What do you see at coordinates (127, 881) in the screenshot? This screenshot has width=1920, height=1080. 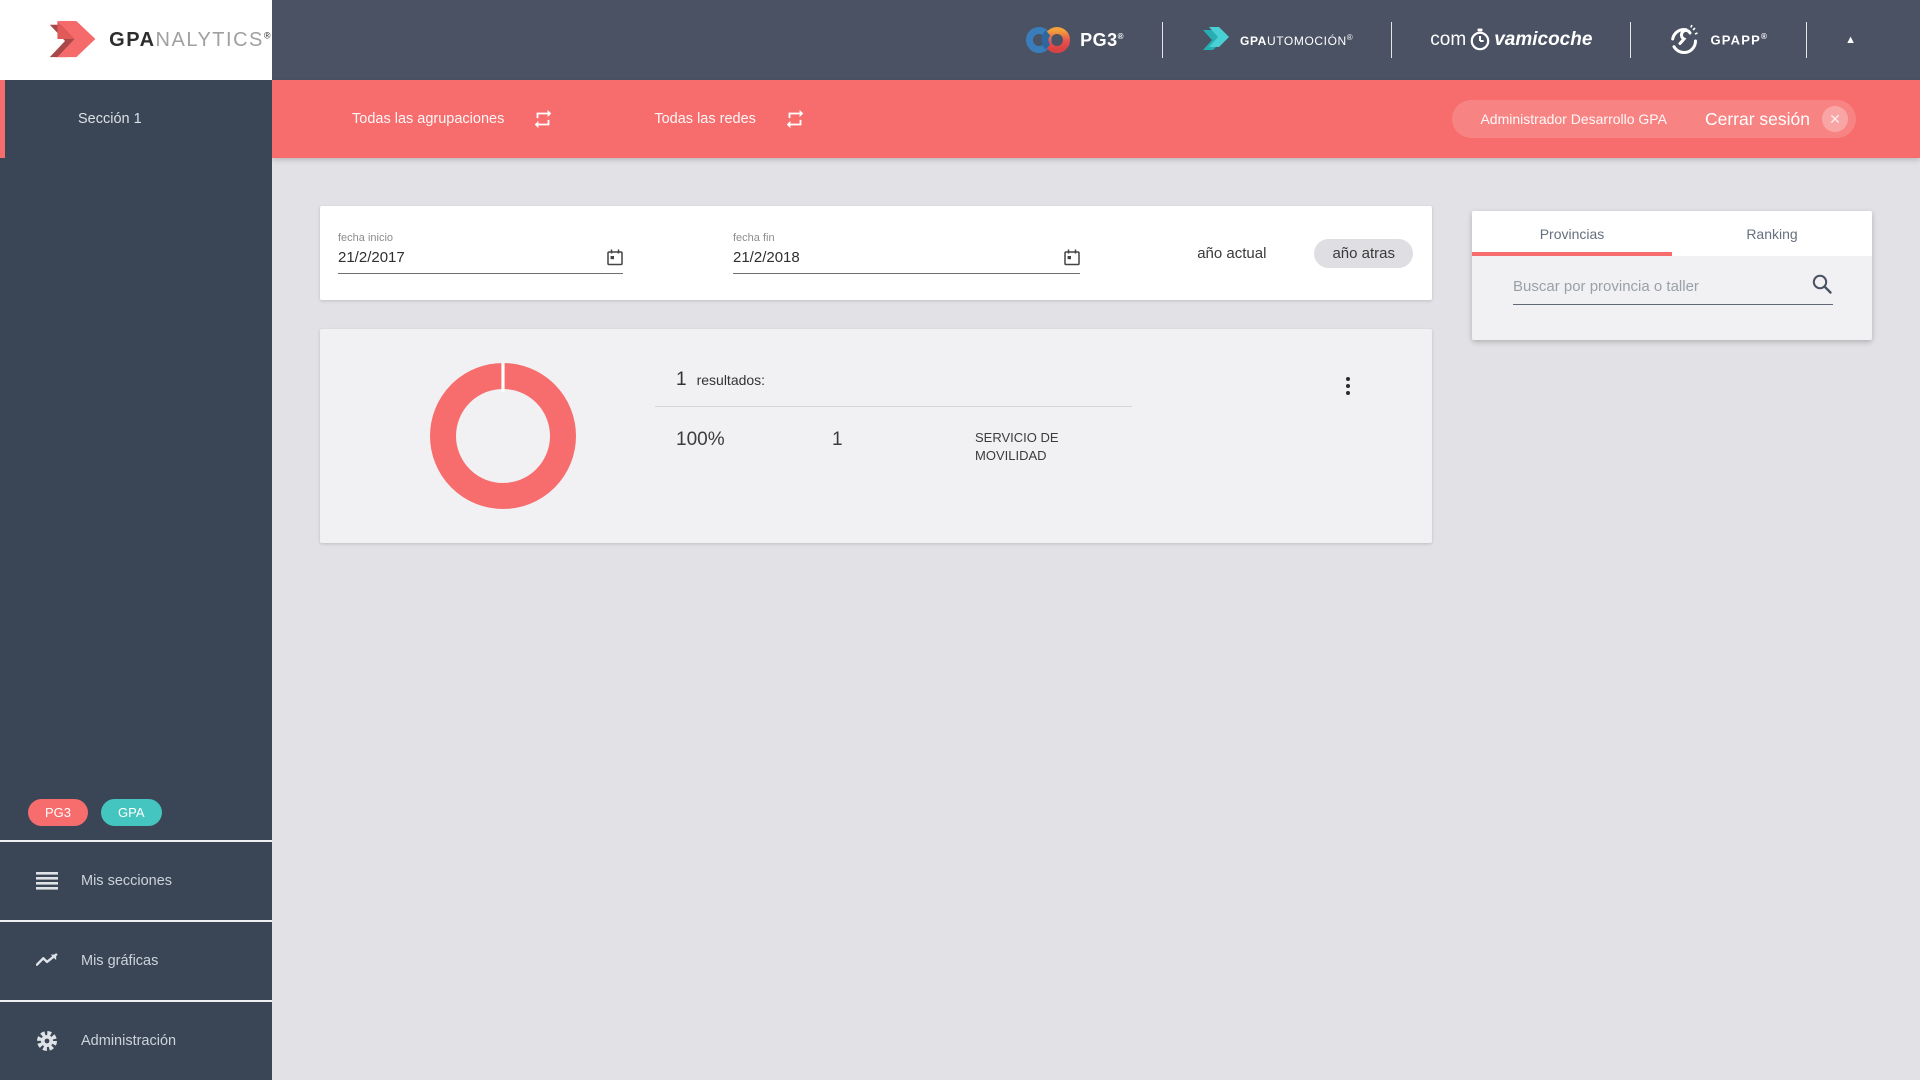 I see `menu-label: Mis secciones` at bounding box center [127, 881].